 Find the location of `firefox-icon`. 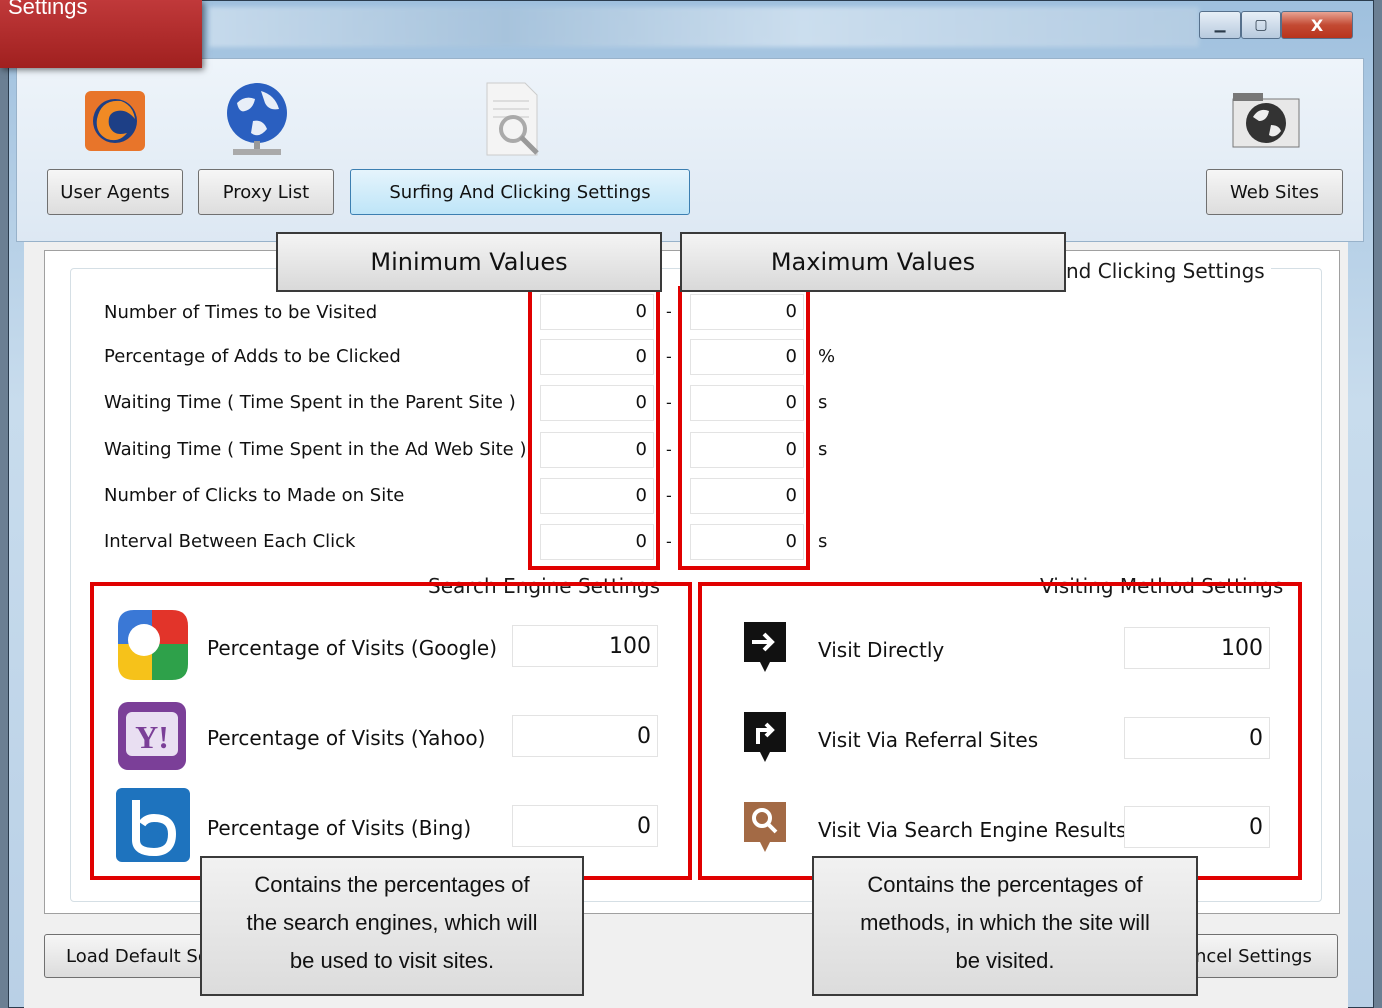

firefox-icon is located at coordinates (115, 121).